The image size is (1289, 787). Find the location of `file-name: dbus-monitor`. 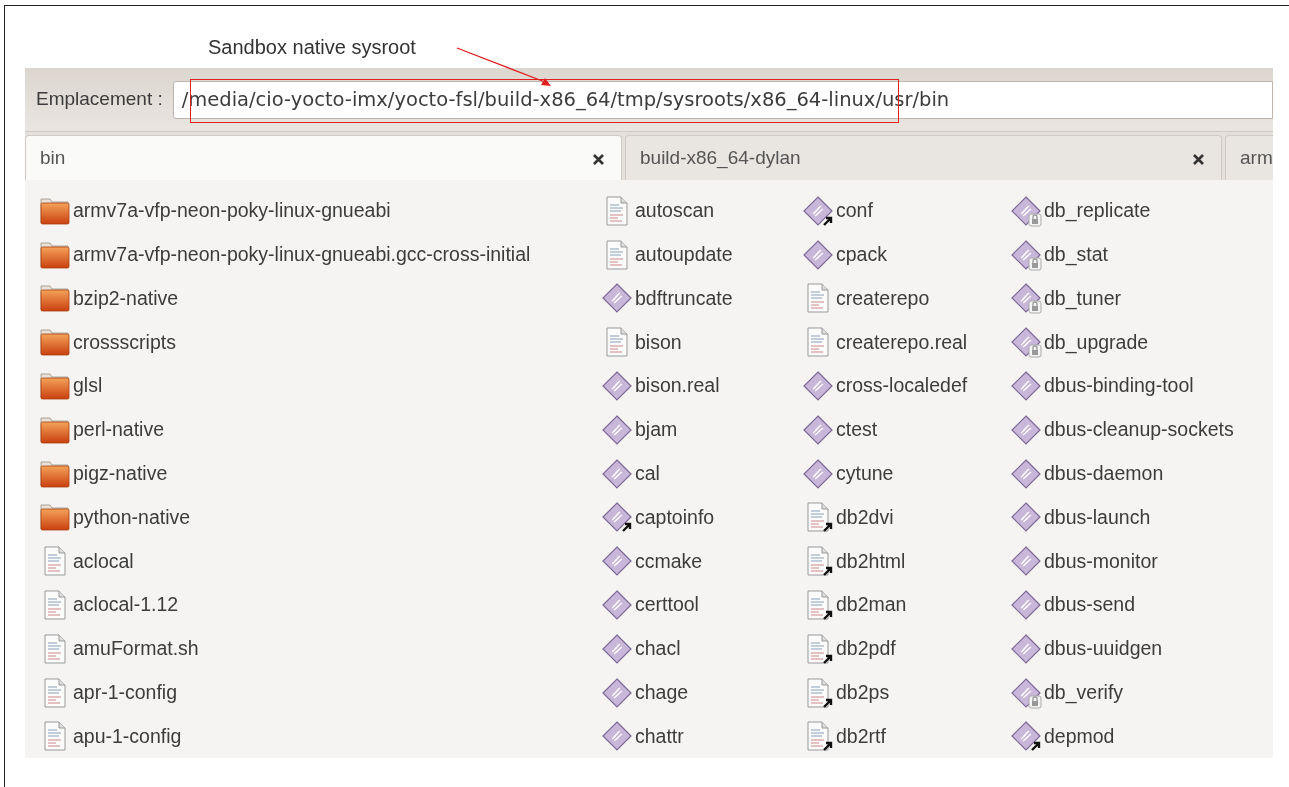

file-name: dbus-monitor is located at coordinates (1101, 561).